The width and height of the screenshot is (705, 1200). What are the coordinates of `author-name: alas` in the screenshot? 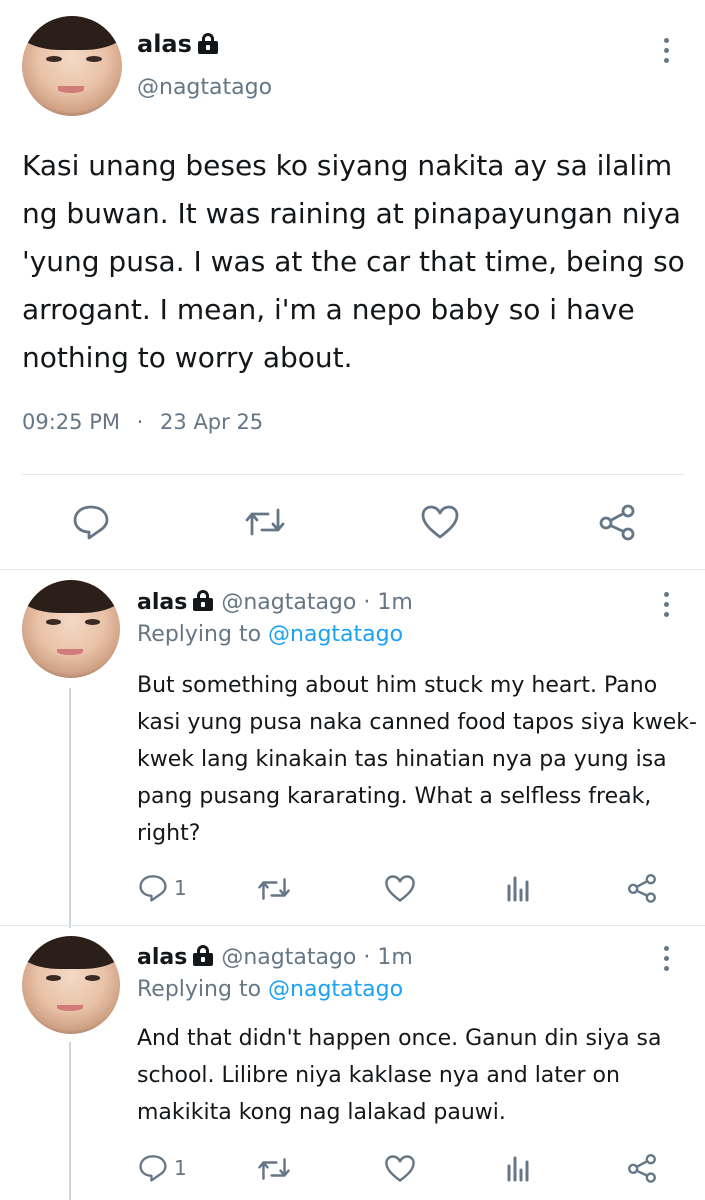 It's located at (164, 44).